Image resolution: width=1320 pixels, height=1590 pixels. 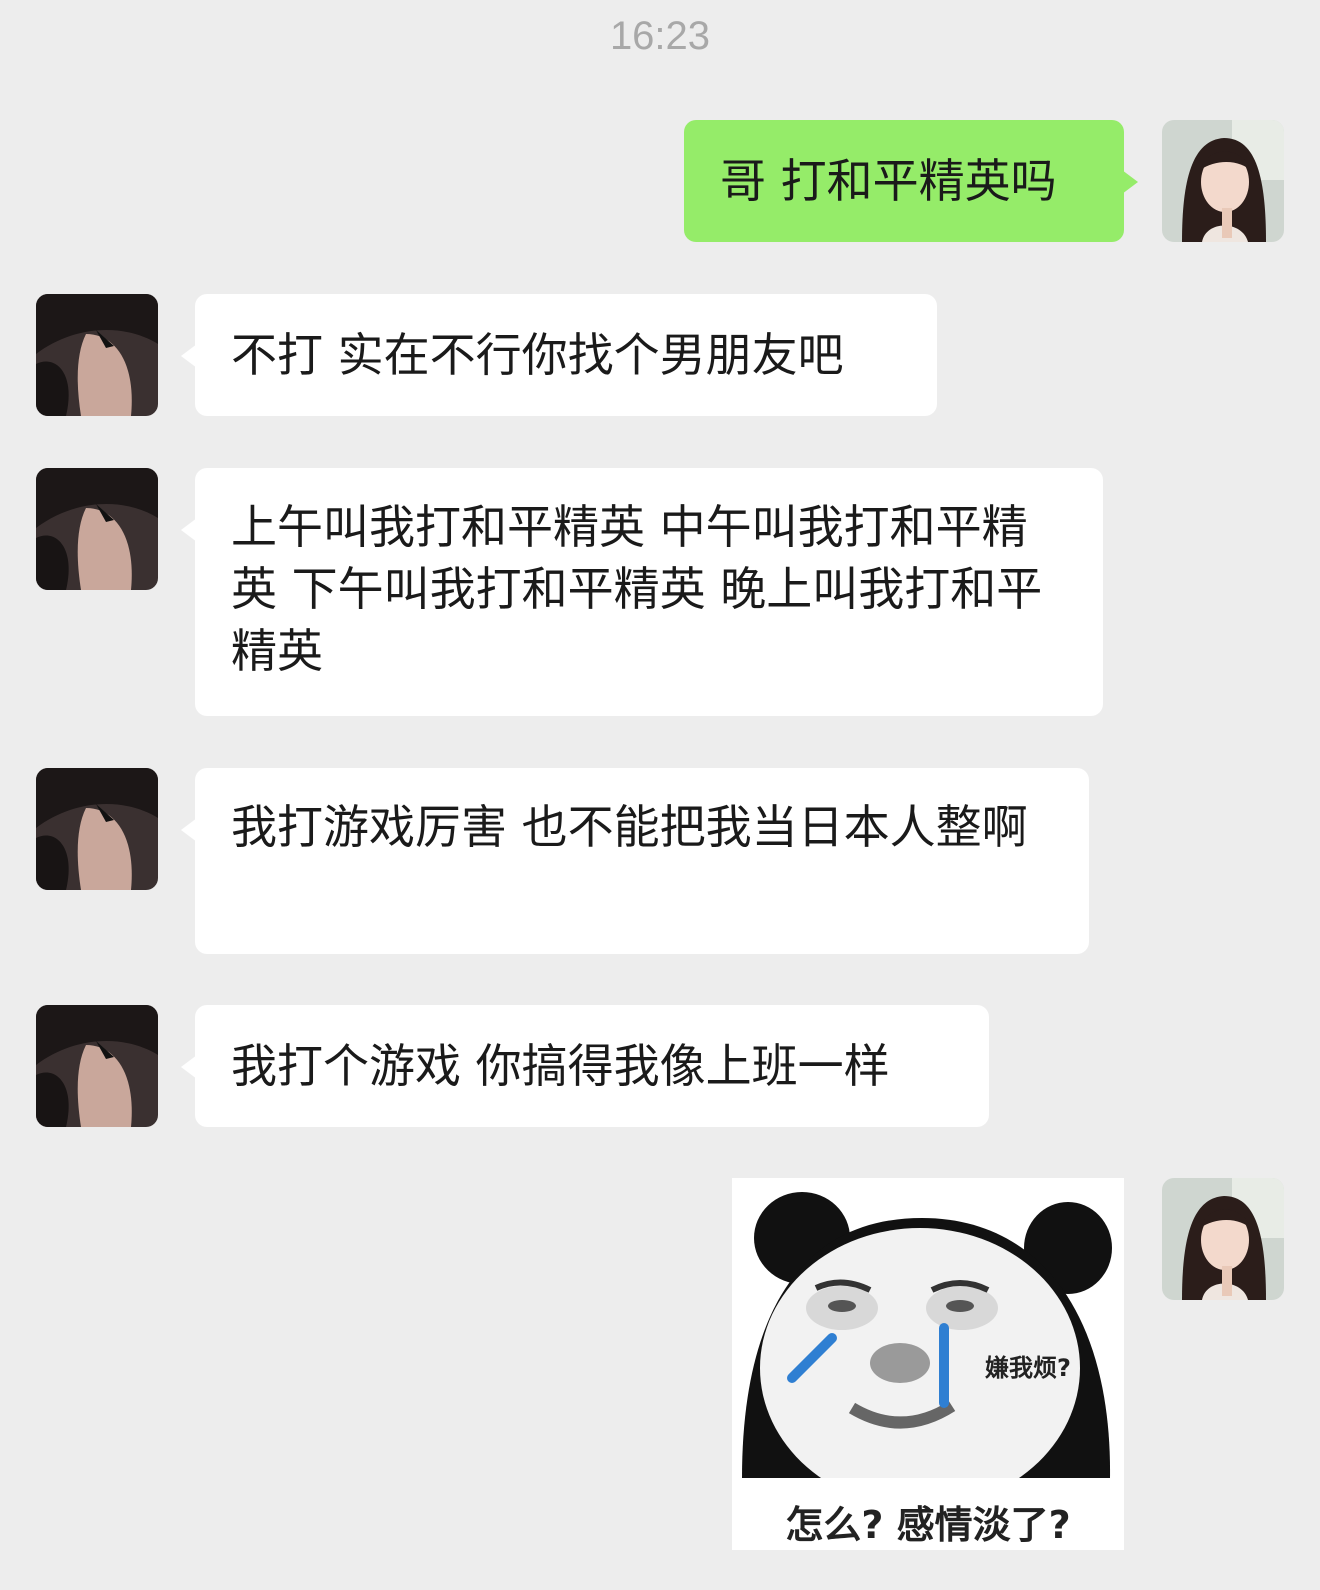 What do you see at coordinates (1028, 1368) in the screenshot?
I see `sticker-side-text: 嫌我烦?` at bounding box center [1028, 1368].